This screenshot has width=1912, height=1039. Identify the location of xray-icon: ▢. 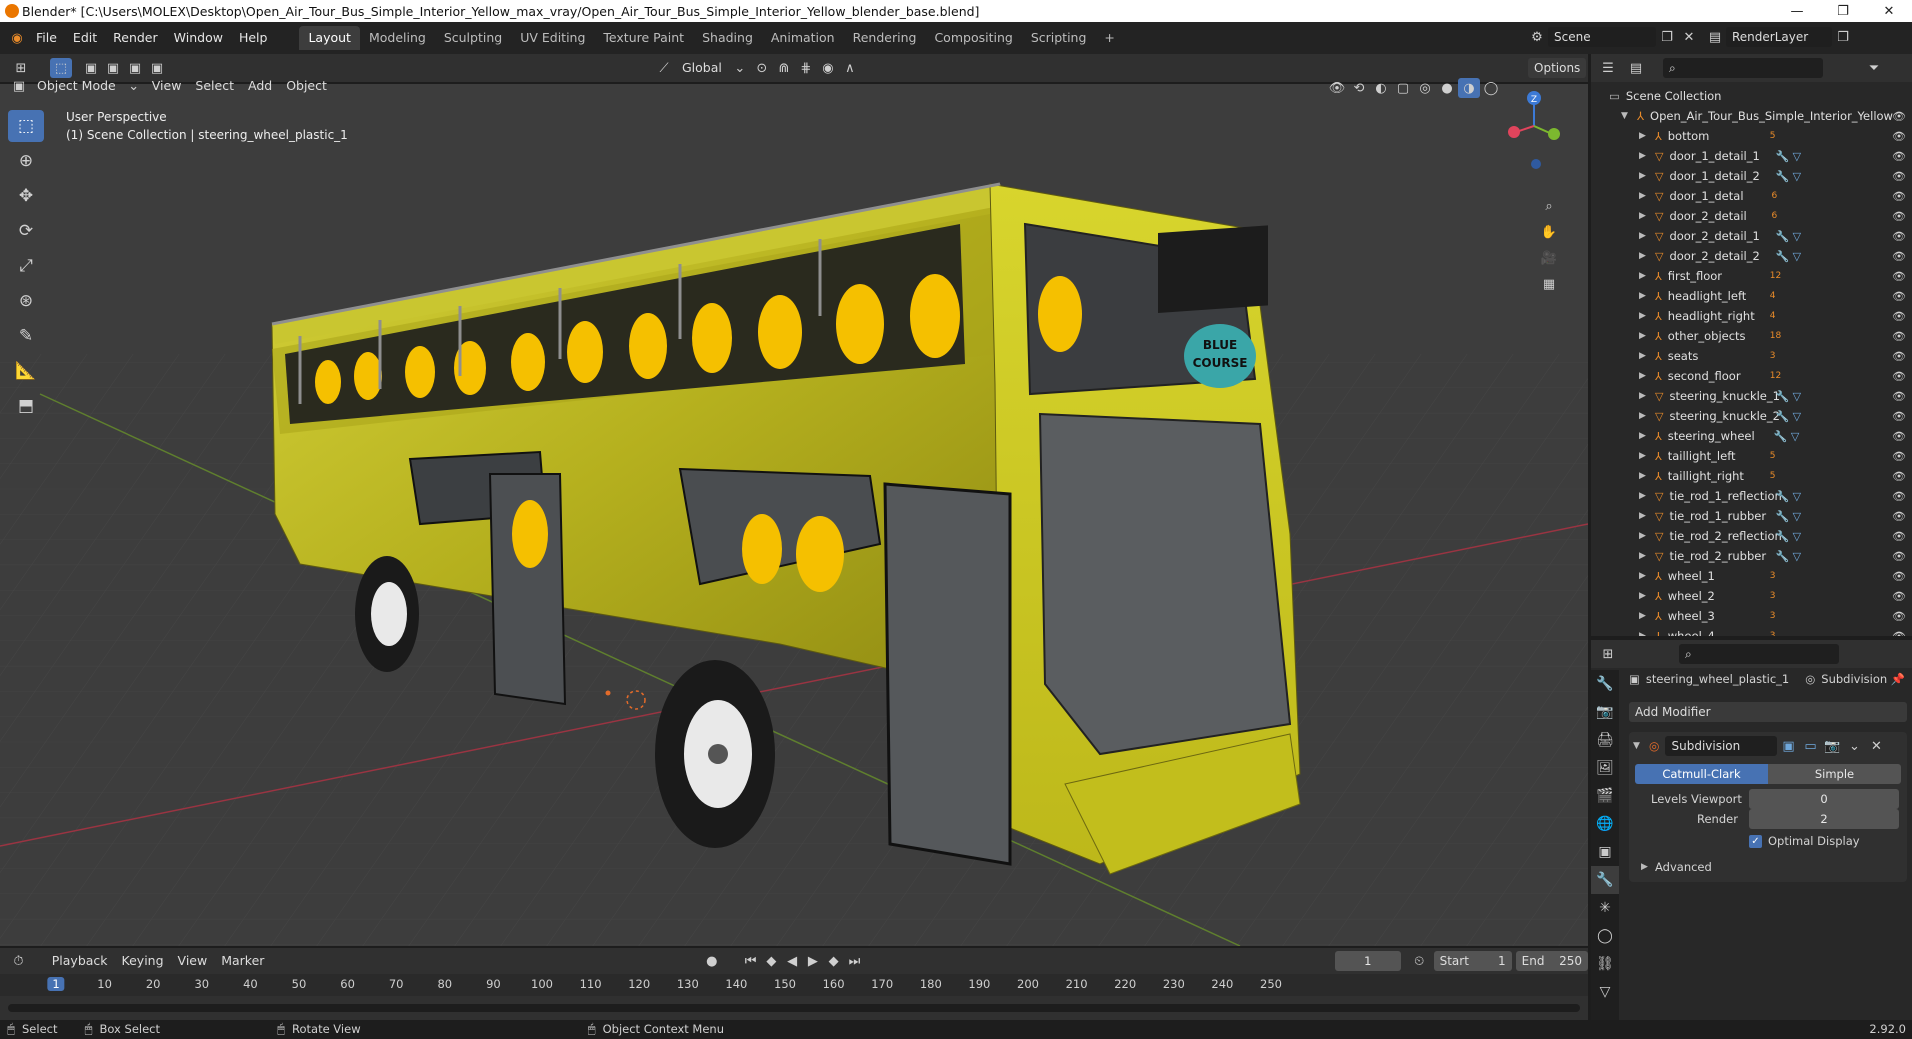
(1403, 88).